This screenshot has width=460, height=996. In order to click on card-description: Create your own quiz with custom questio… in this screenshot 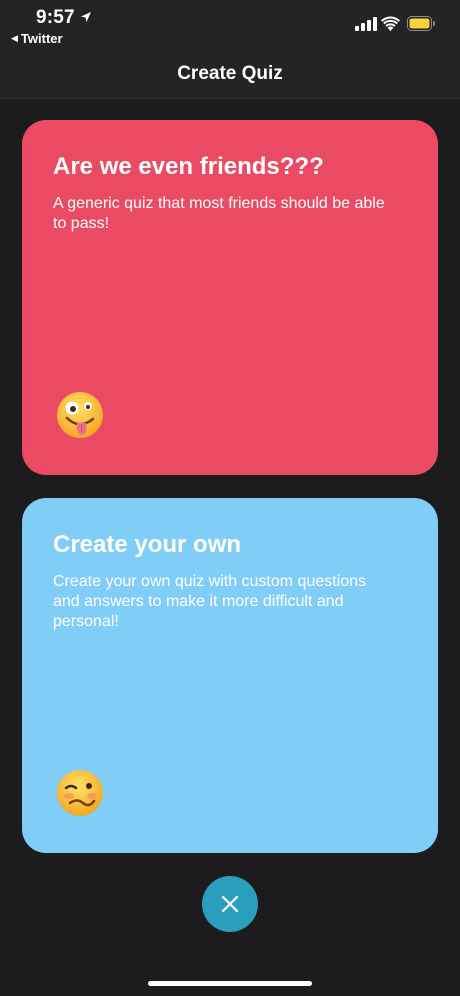, I will do `click(210, 601)`.